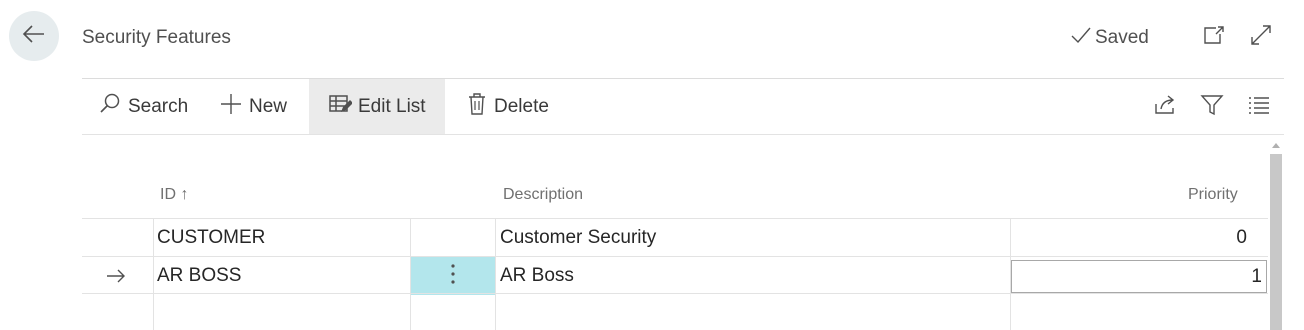 The height and width of the screenshot is (330, 1304). What do you see at coordinates (392, 106) in the screenshot?
I see `edit-list-label: Edit List` at bounding box center [392, 106].